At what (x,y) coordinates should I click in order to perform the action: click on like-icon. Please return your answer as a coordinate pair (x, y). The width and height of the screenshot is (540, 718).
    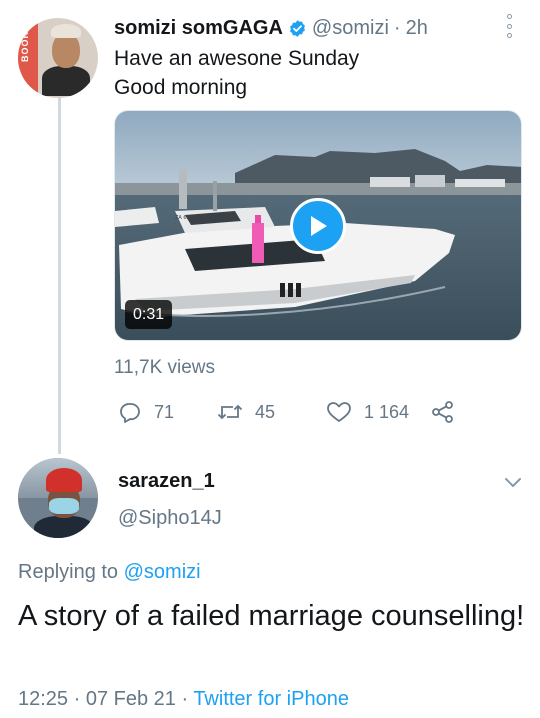
    Looking at the image, I should click on (339, 412).